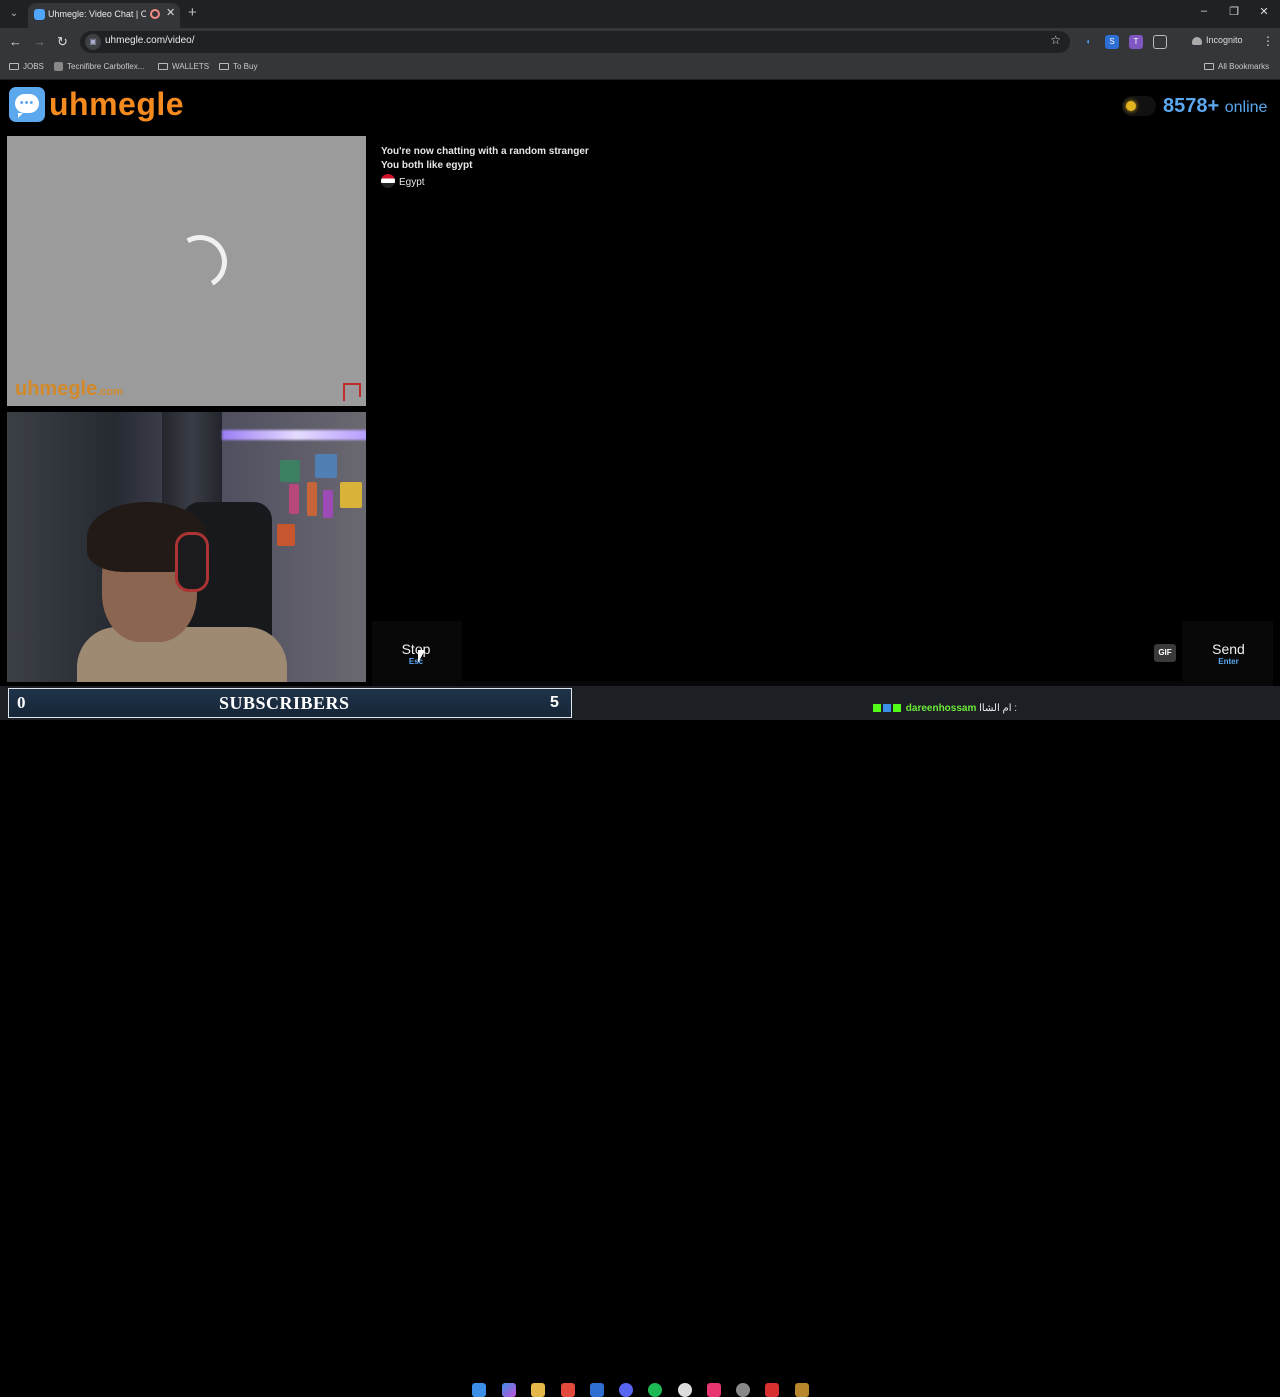 The image size is (1280, 1397). I want to click on bookmark-star-icon: ☆, so click(1055, 40).